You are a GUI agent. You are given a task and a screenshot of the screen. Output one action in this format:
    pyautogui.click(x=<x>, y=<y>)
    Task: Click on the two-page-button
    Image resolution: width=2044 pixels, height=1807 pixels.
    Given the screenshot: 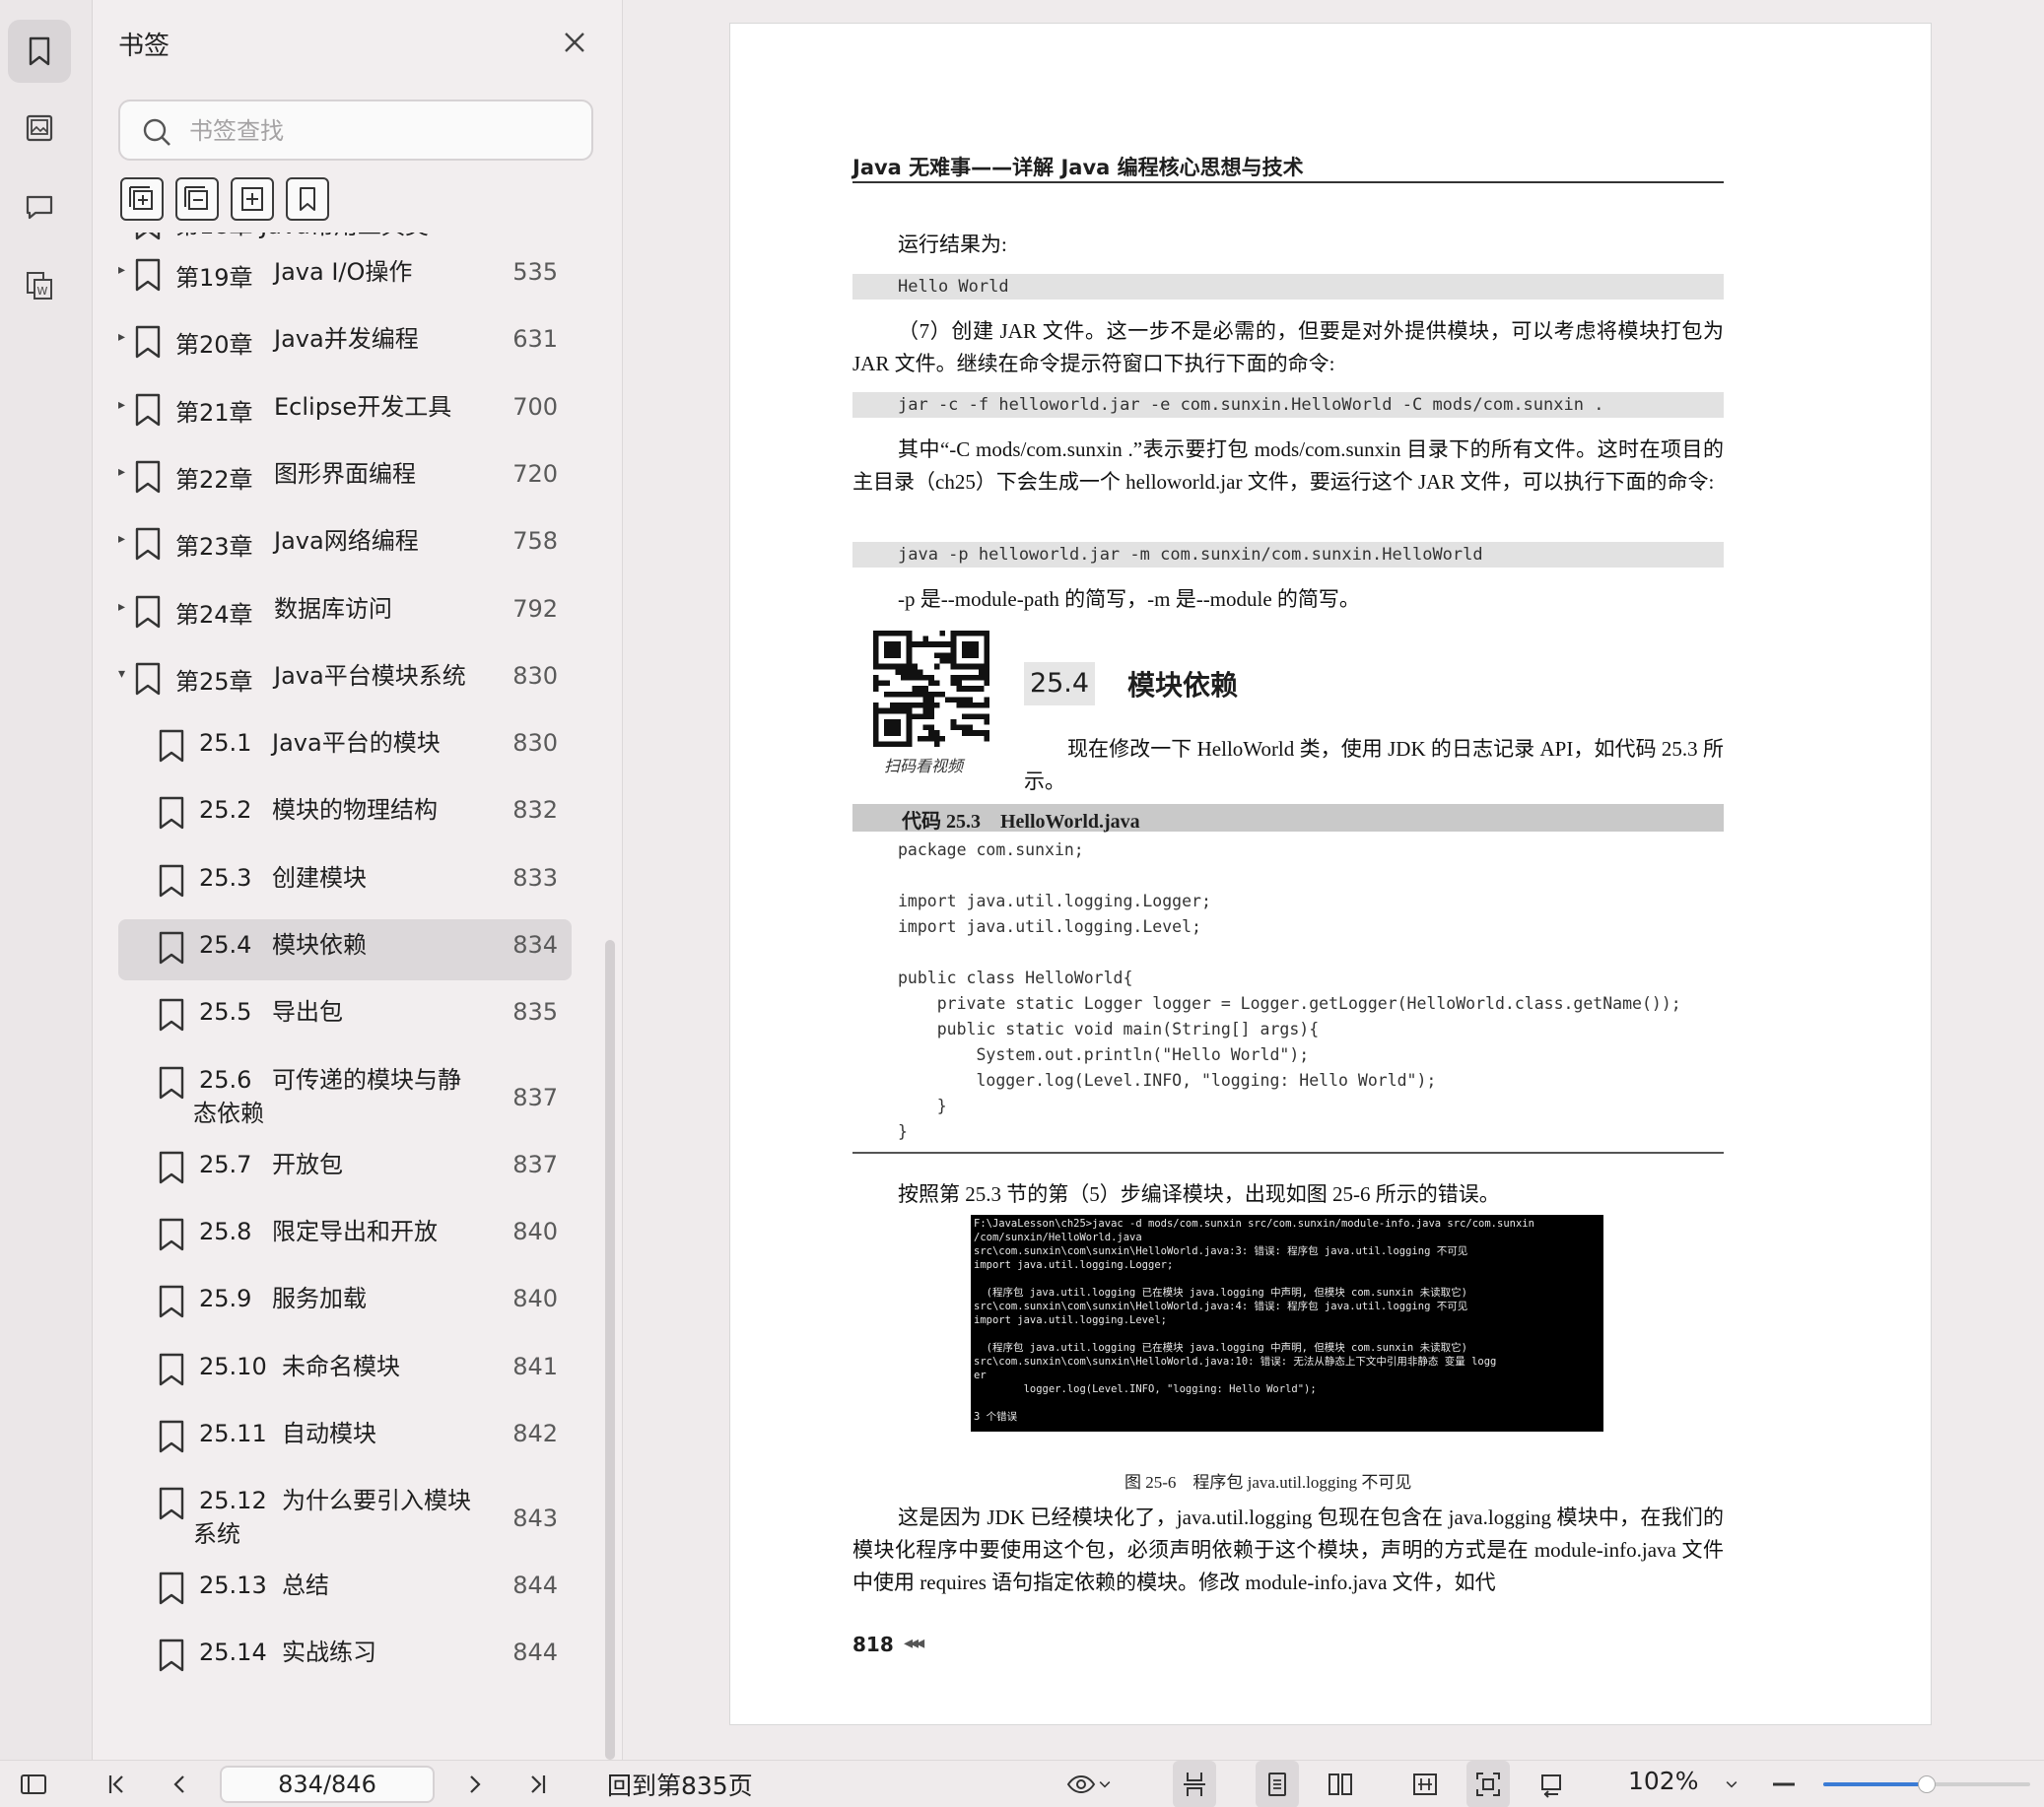 What is the action you would take?
    pyautogui.click(x=1340, y=1784)
    